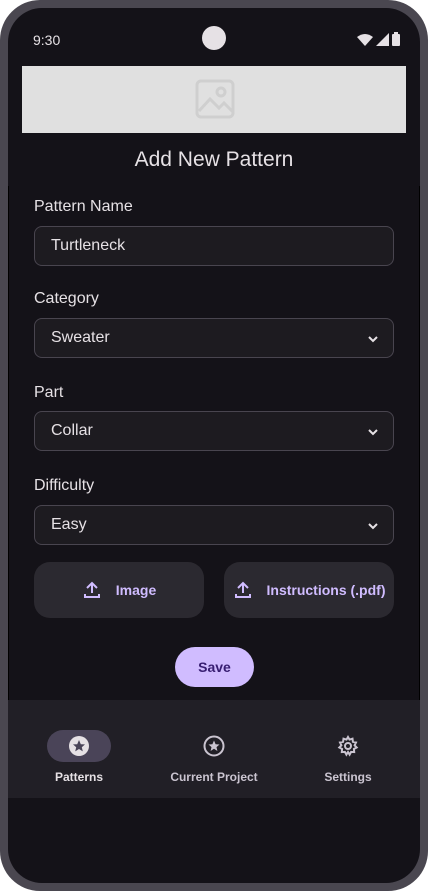 The image size is (428, 891). Describe the element at coordinates (49, 392) in the screenshot. I see `part-label: Part` at that location.